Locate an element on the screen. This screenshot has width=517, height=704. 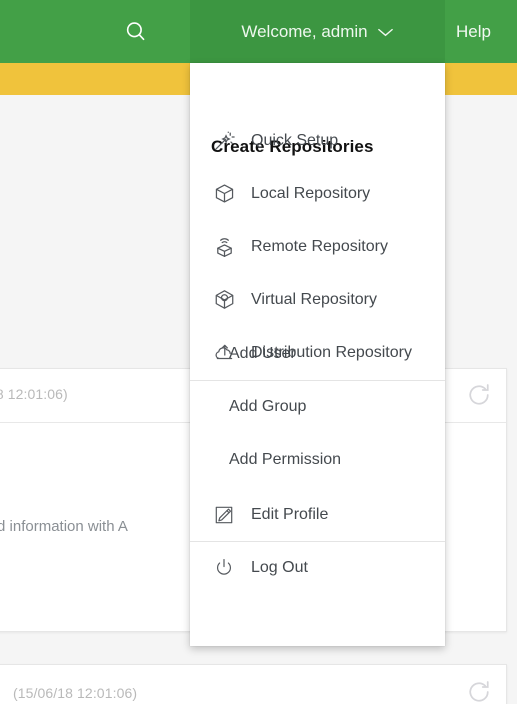
menu-item-remote-repository: Remote Repository is located at coordinates (317, 246).